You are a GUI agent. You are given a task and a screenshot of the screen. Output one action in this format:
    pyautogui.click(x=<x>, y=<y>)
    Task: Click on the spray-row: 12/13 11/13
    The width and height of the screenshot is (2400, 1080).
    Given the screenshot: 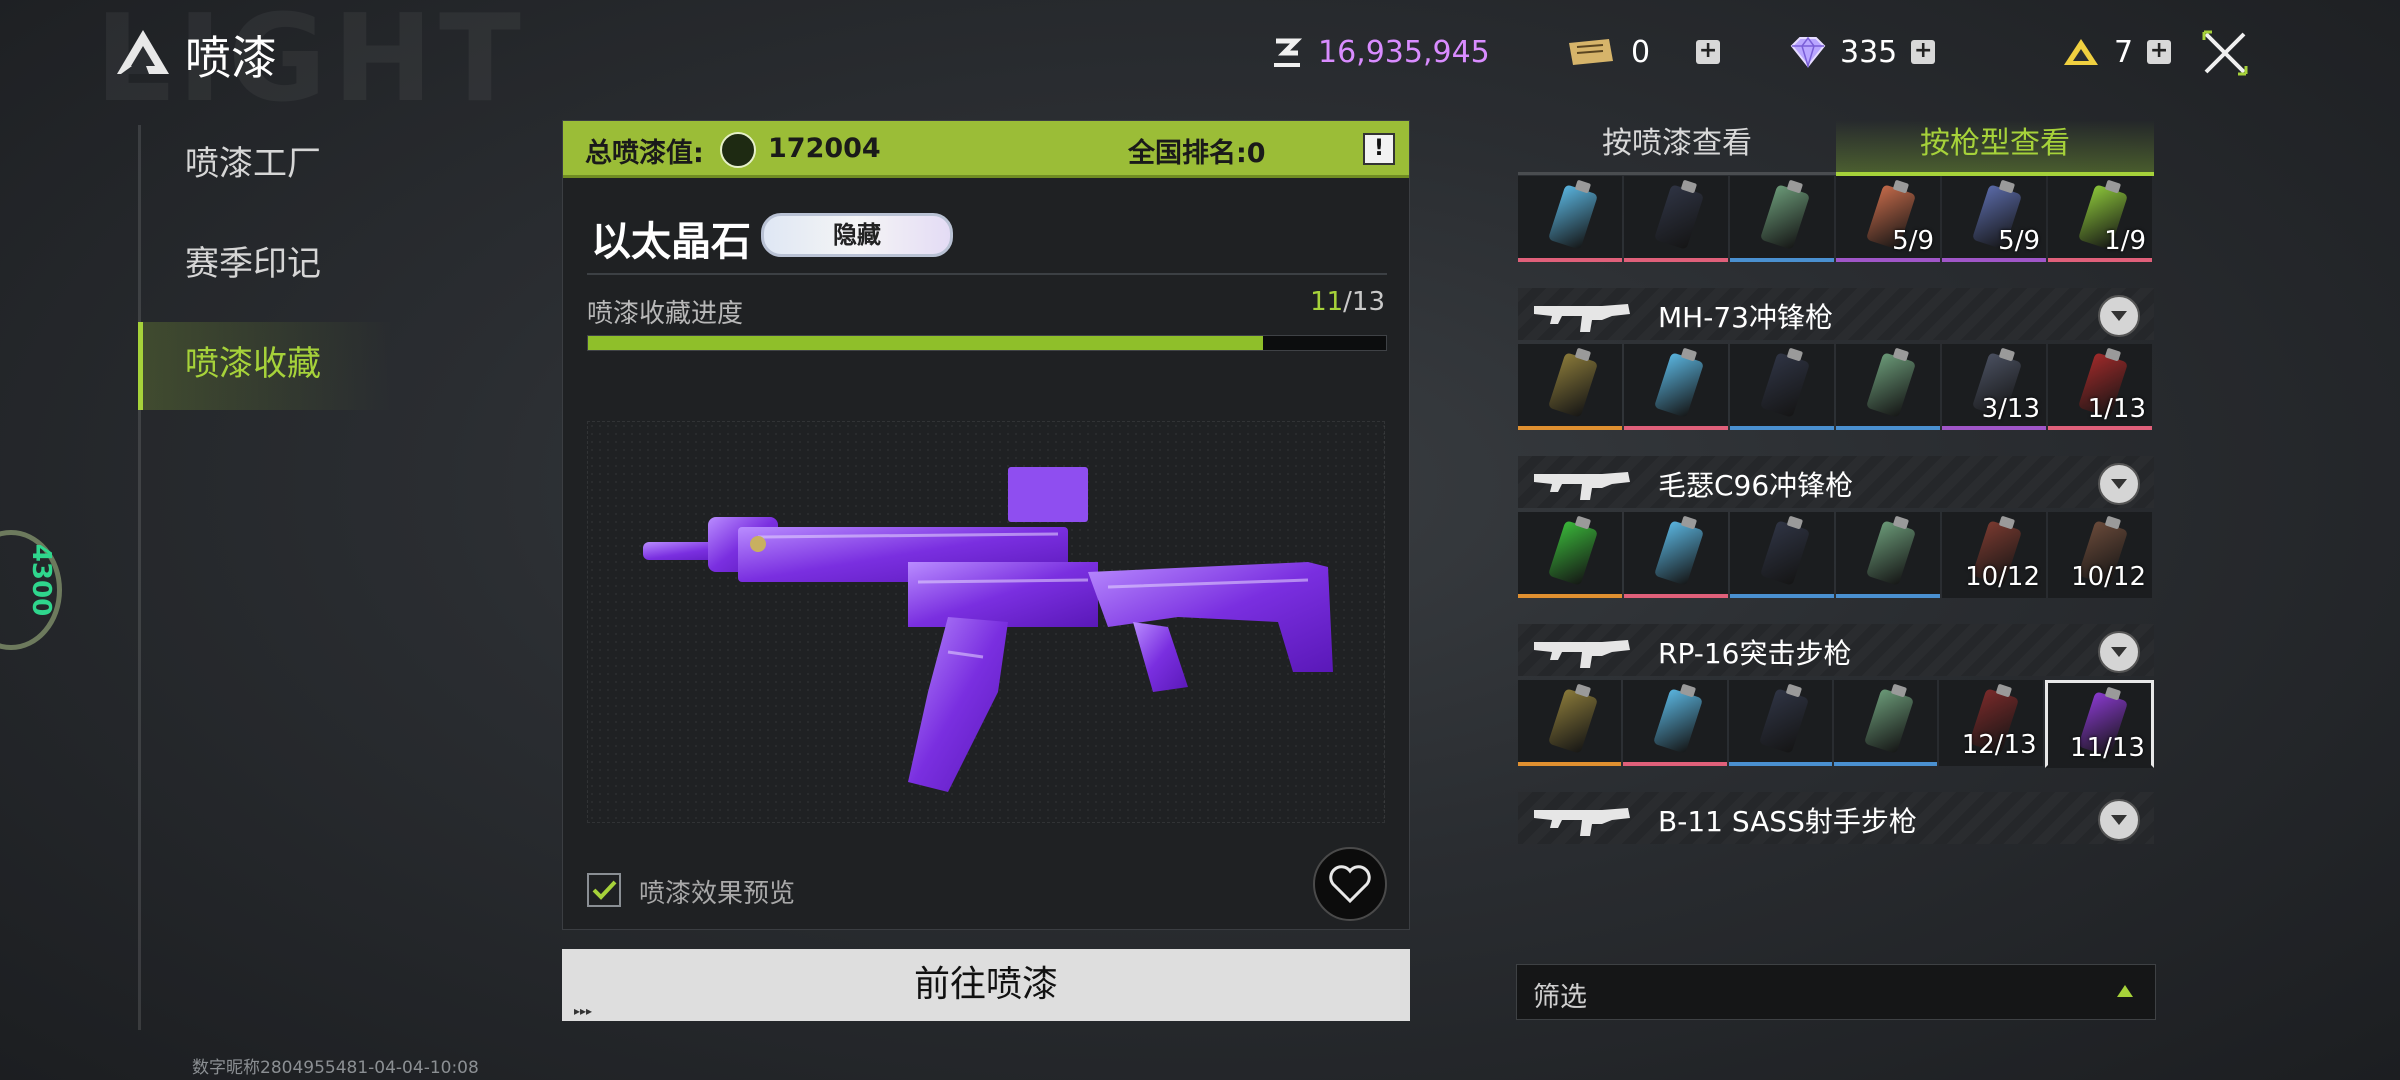 What is the action you would take?
    pyautogui.click(x=1836, y=724)
    